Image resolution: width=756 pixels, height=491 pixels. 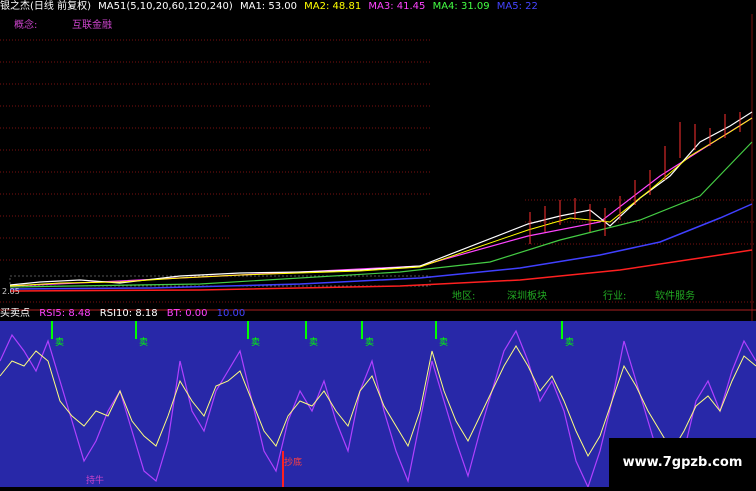 I want to click on rsi10-value: RSI10: 8.18, so click(x=128, y=313).